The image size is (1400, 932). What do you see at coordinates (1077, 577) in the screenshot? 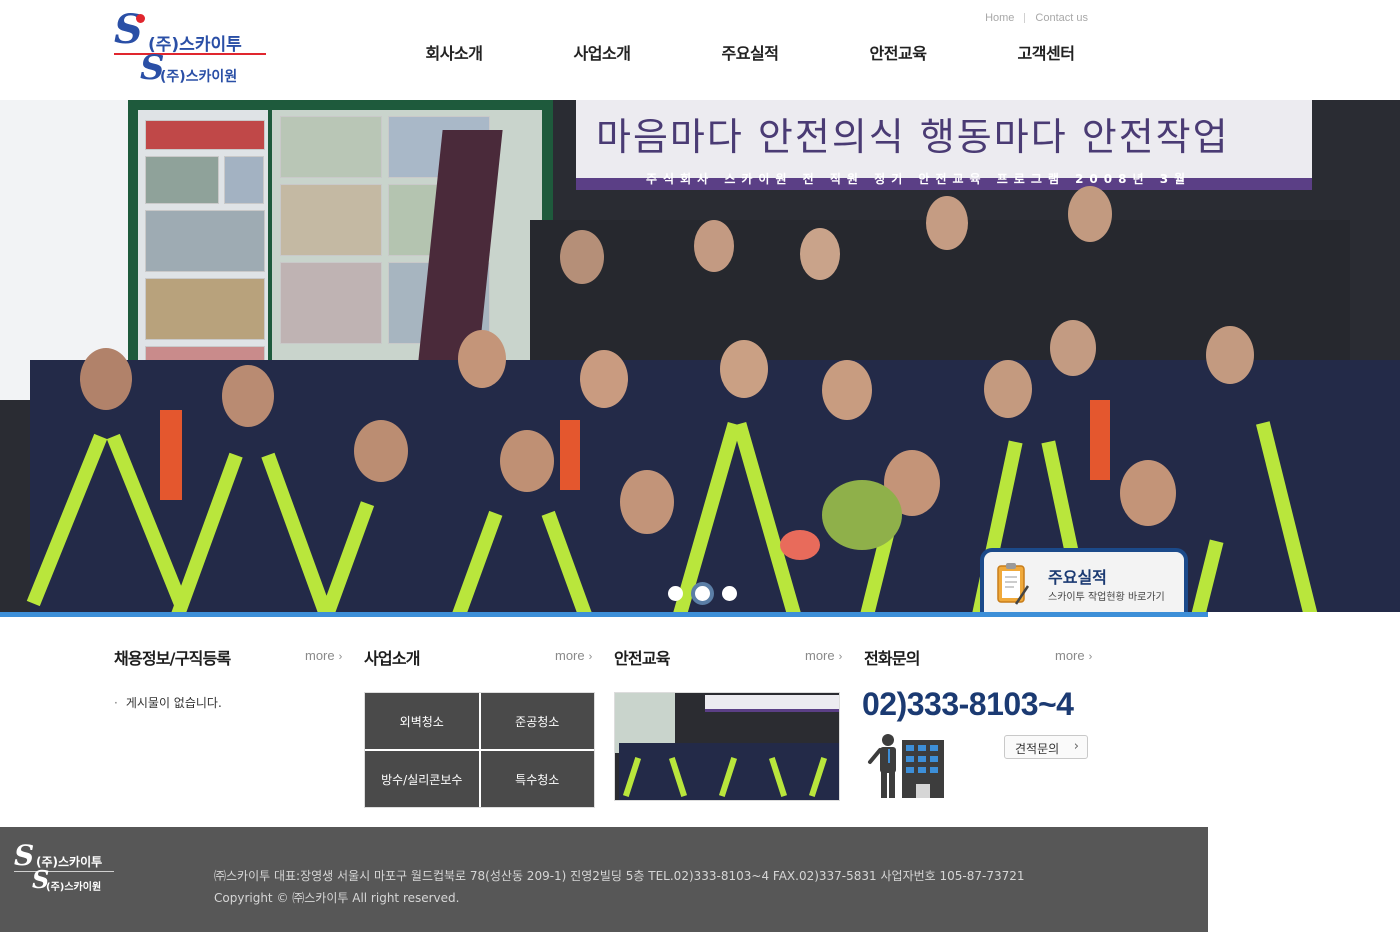
I see `quick-card-title: 주요실적` at bounding box center [1077, 577].